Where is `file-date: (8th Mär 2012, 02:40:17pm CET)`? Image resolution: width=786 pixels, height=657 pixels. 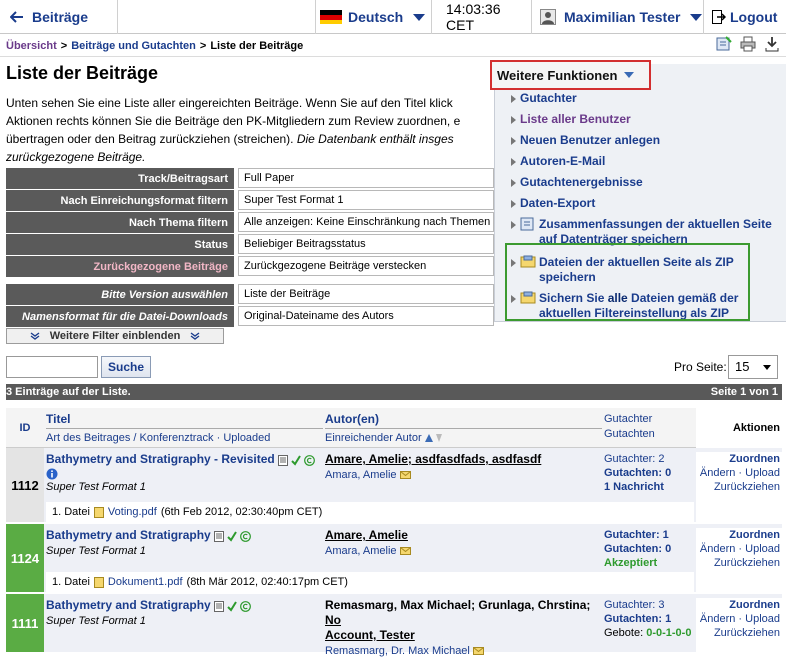 file-date: (8th Mär 2012, 02:40:17pm CET) is located at coordinates (267, 582).